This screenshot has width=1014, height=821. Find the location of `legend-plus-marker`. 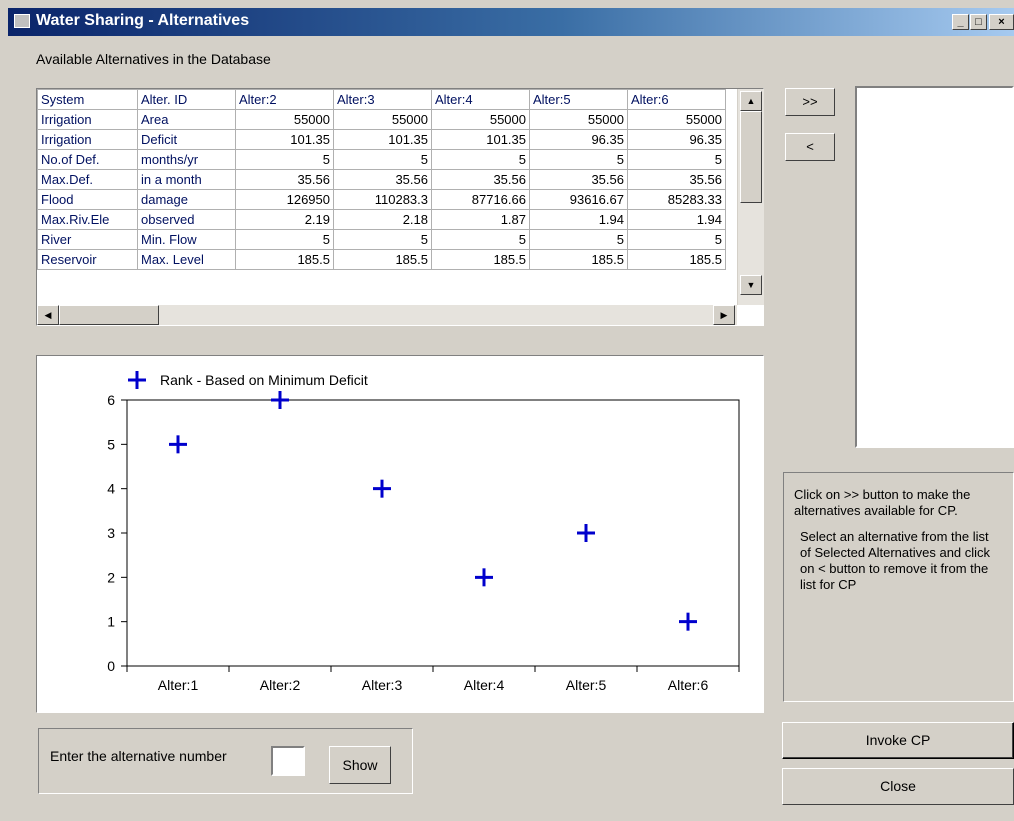

legend-plus-marker is located at coordinates (137, 380).